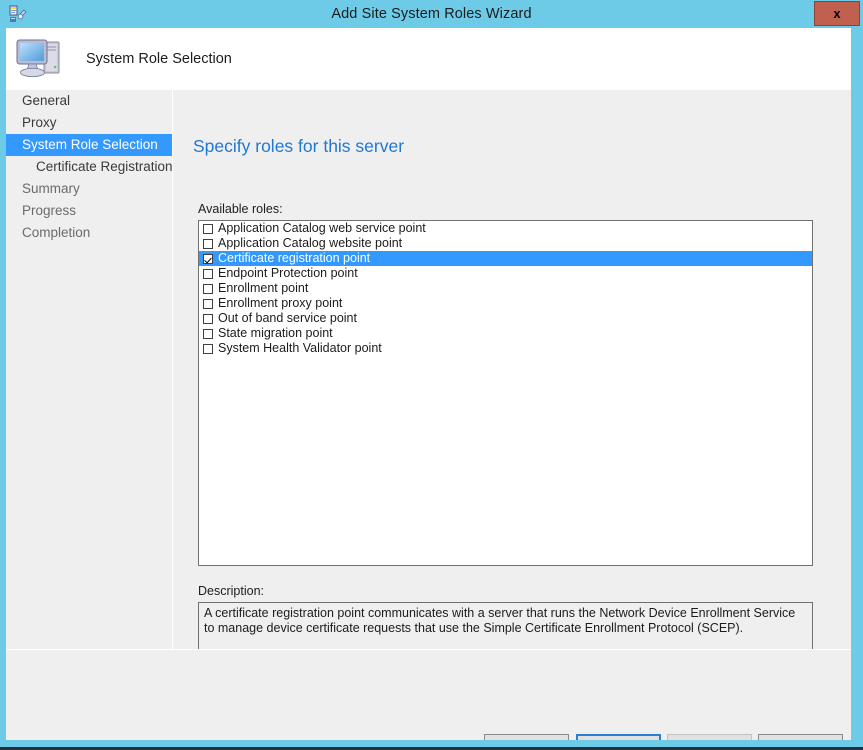 Image resolution: width=863 pixels, height=750 pixels. Describe the element at coordinates (280, 303) in the screenshot. I see `list-item-label: Enrollment proxy point` at that location.